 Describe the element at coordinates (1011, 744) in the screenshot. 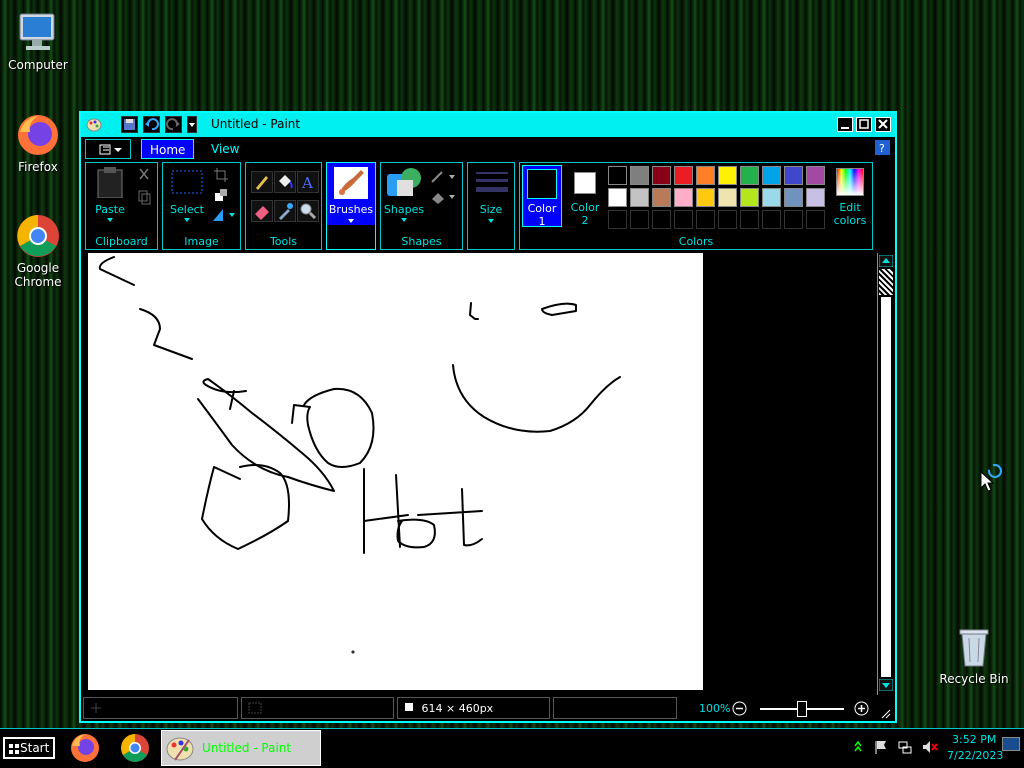

I see `show-desktop-button` at that location.